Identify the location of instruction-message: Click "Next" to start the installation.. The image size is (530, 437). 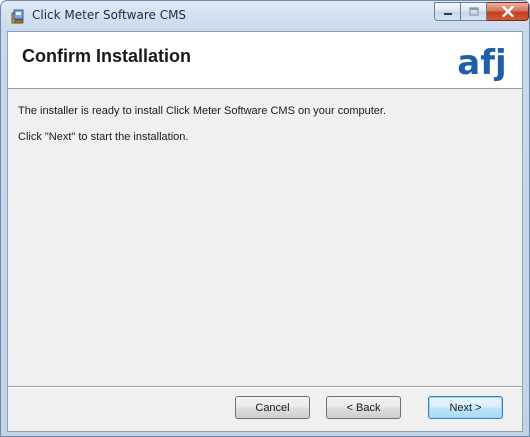
(103, 137).